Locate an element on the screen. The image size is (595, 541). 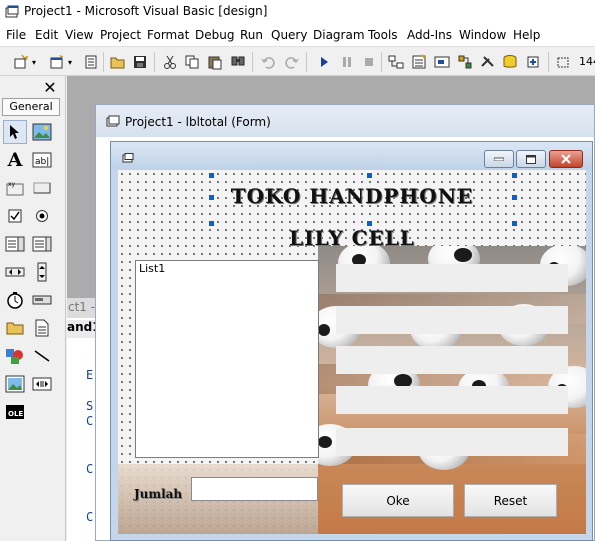
jumlah-label: Jumlah is located at coordinates (158, 494).